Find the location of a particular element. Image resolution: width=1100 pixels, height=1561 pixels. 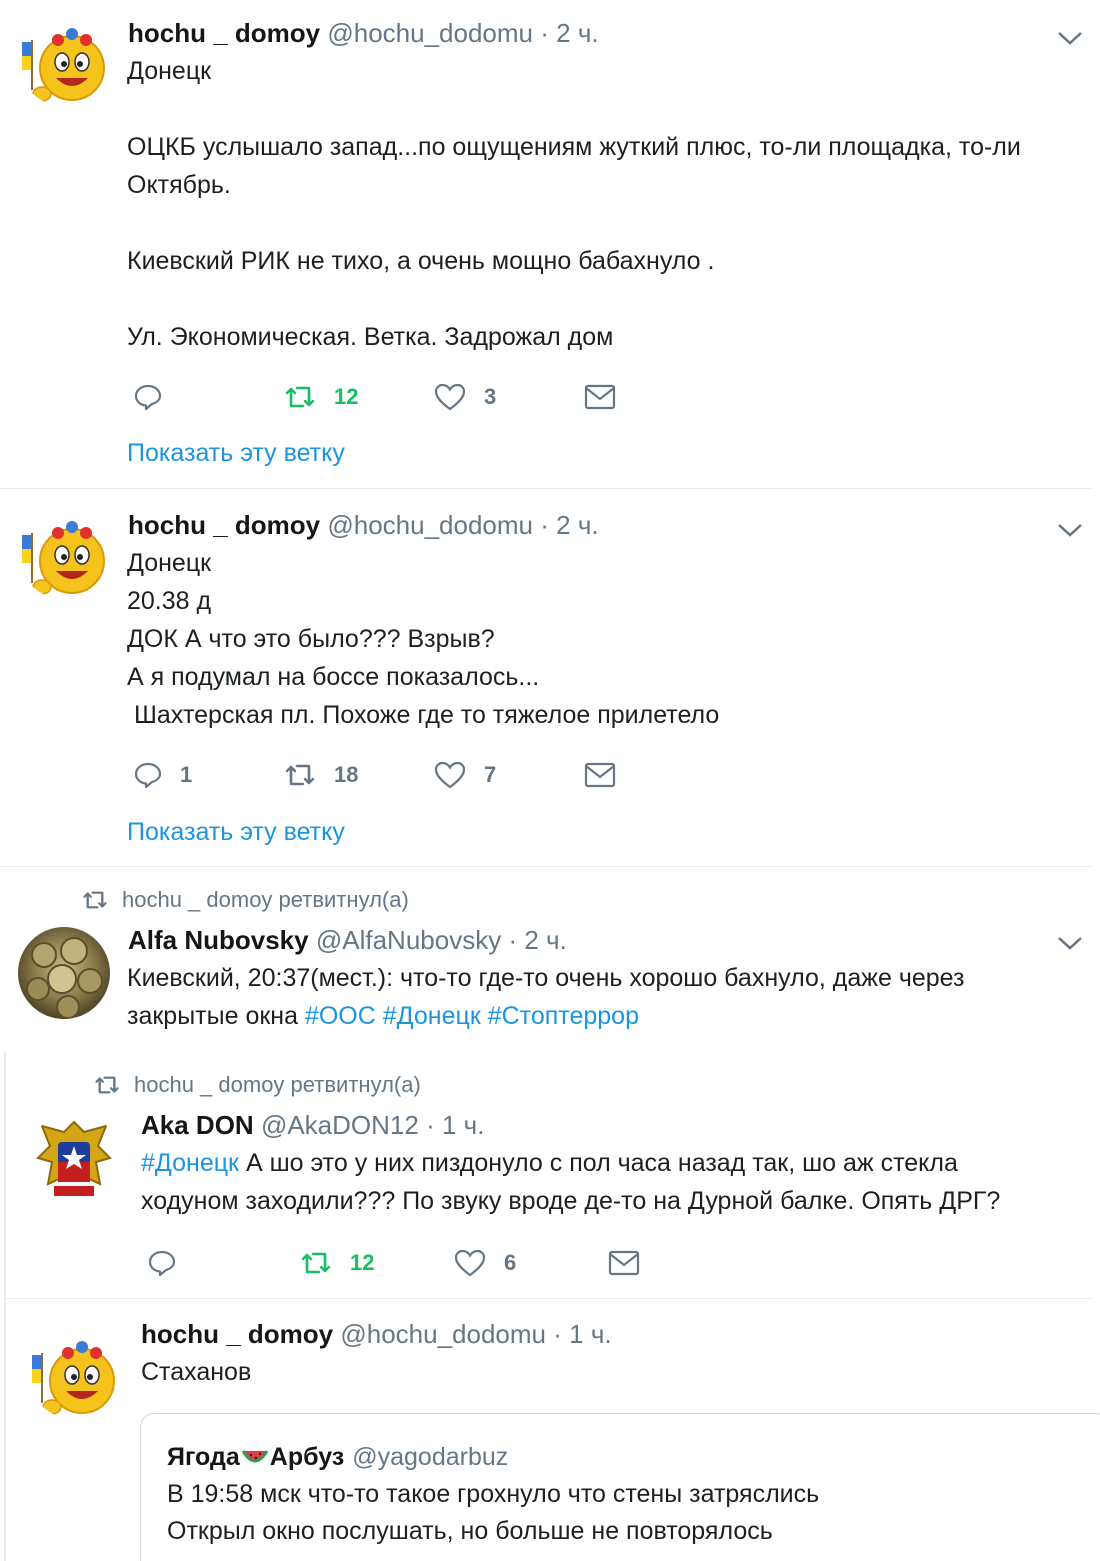

tweet-header: Alfa Nubovsky @AlfaNubovsky · 2 ч. is located at coordinates (347, 940).